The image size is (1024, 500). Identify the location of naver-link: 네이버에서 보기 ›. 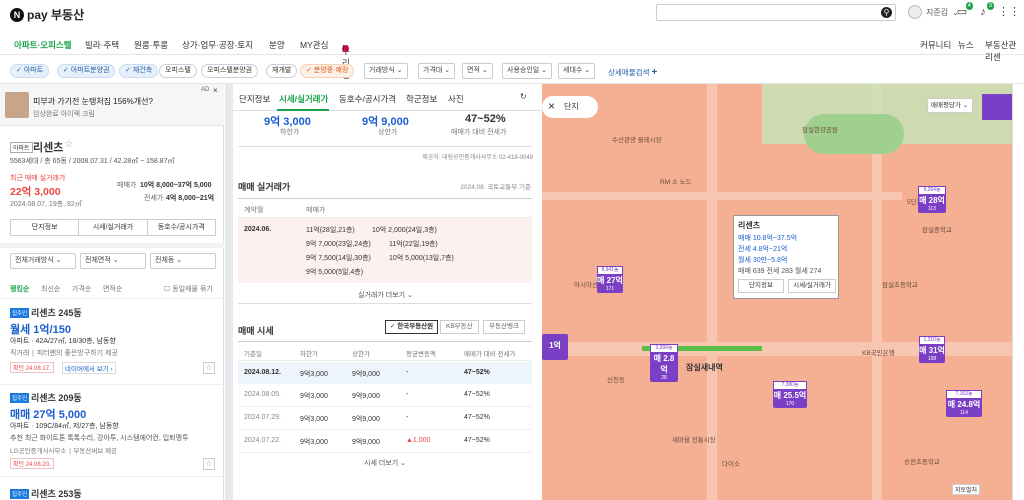
(89, 368).